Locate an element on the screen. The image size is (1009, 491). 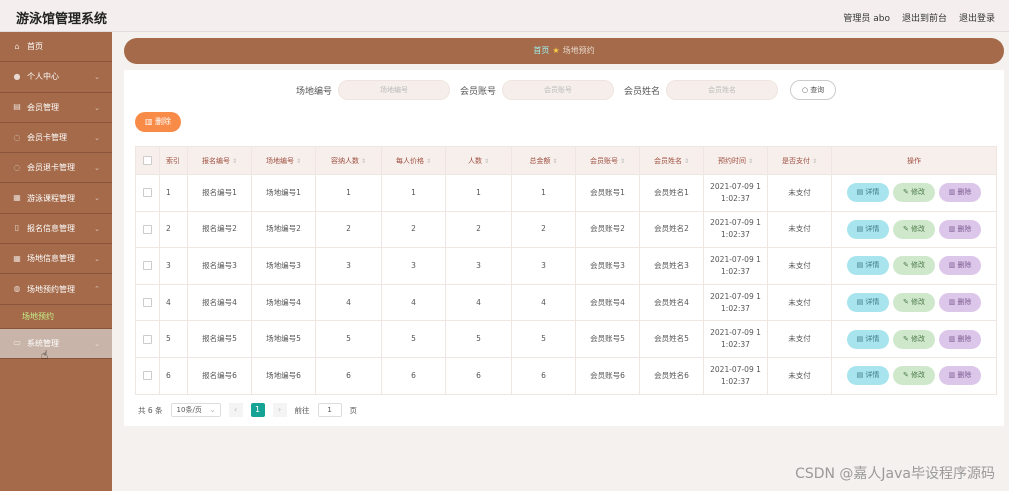
cell-time: 2021-07-09 1 1:02:37 is located at coordinates (735, 375).